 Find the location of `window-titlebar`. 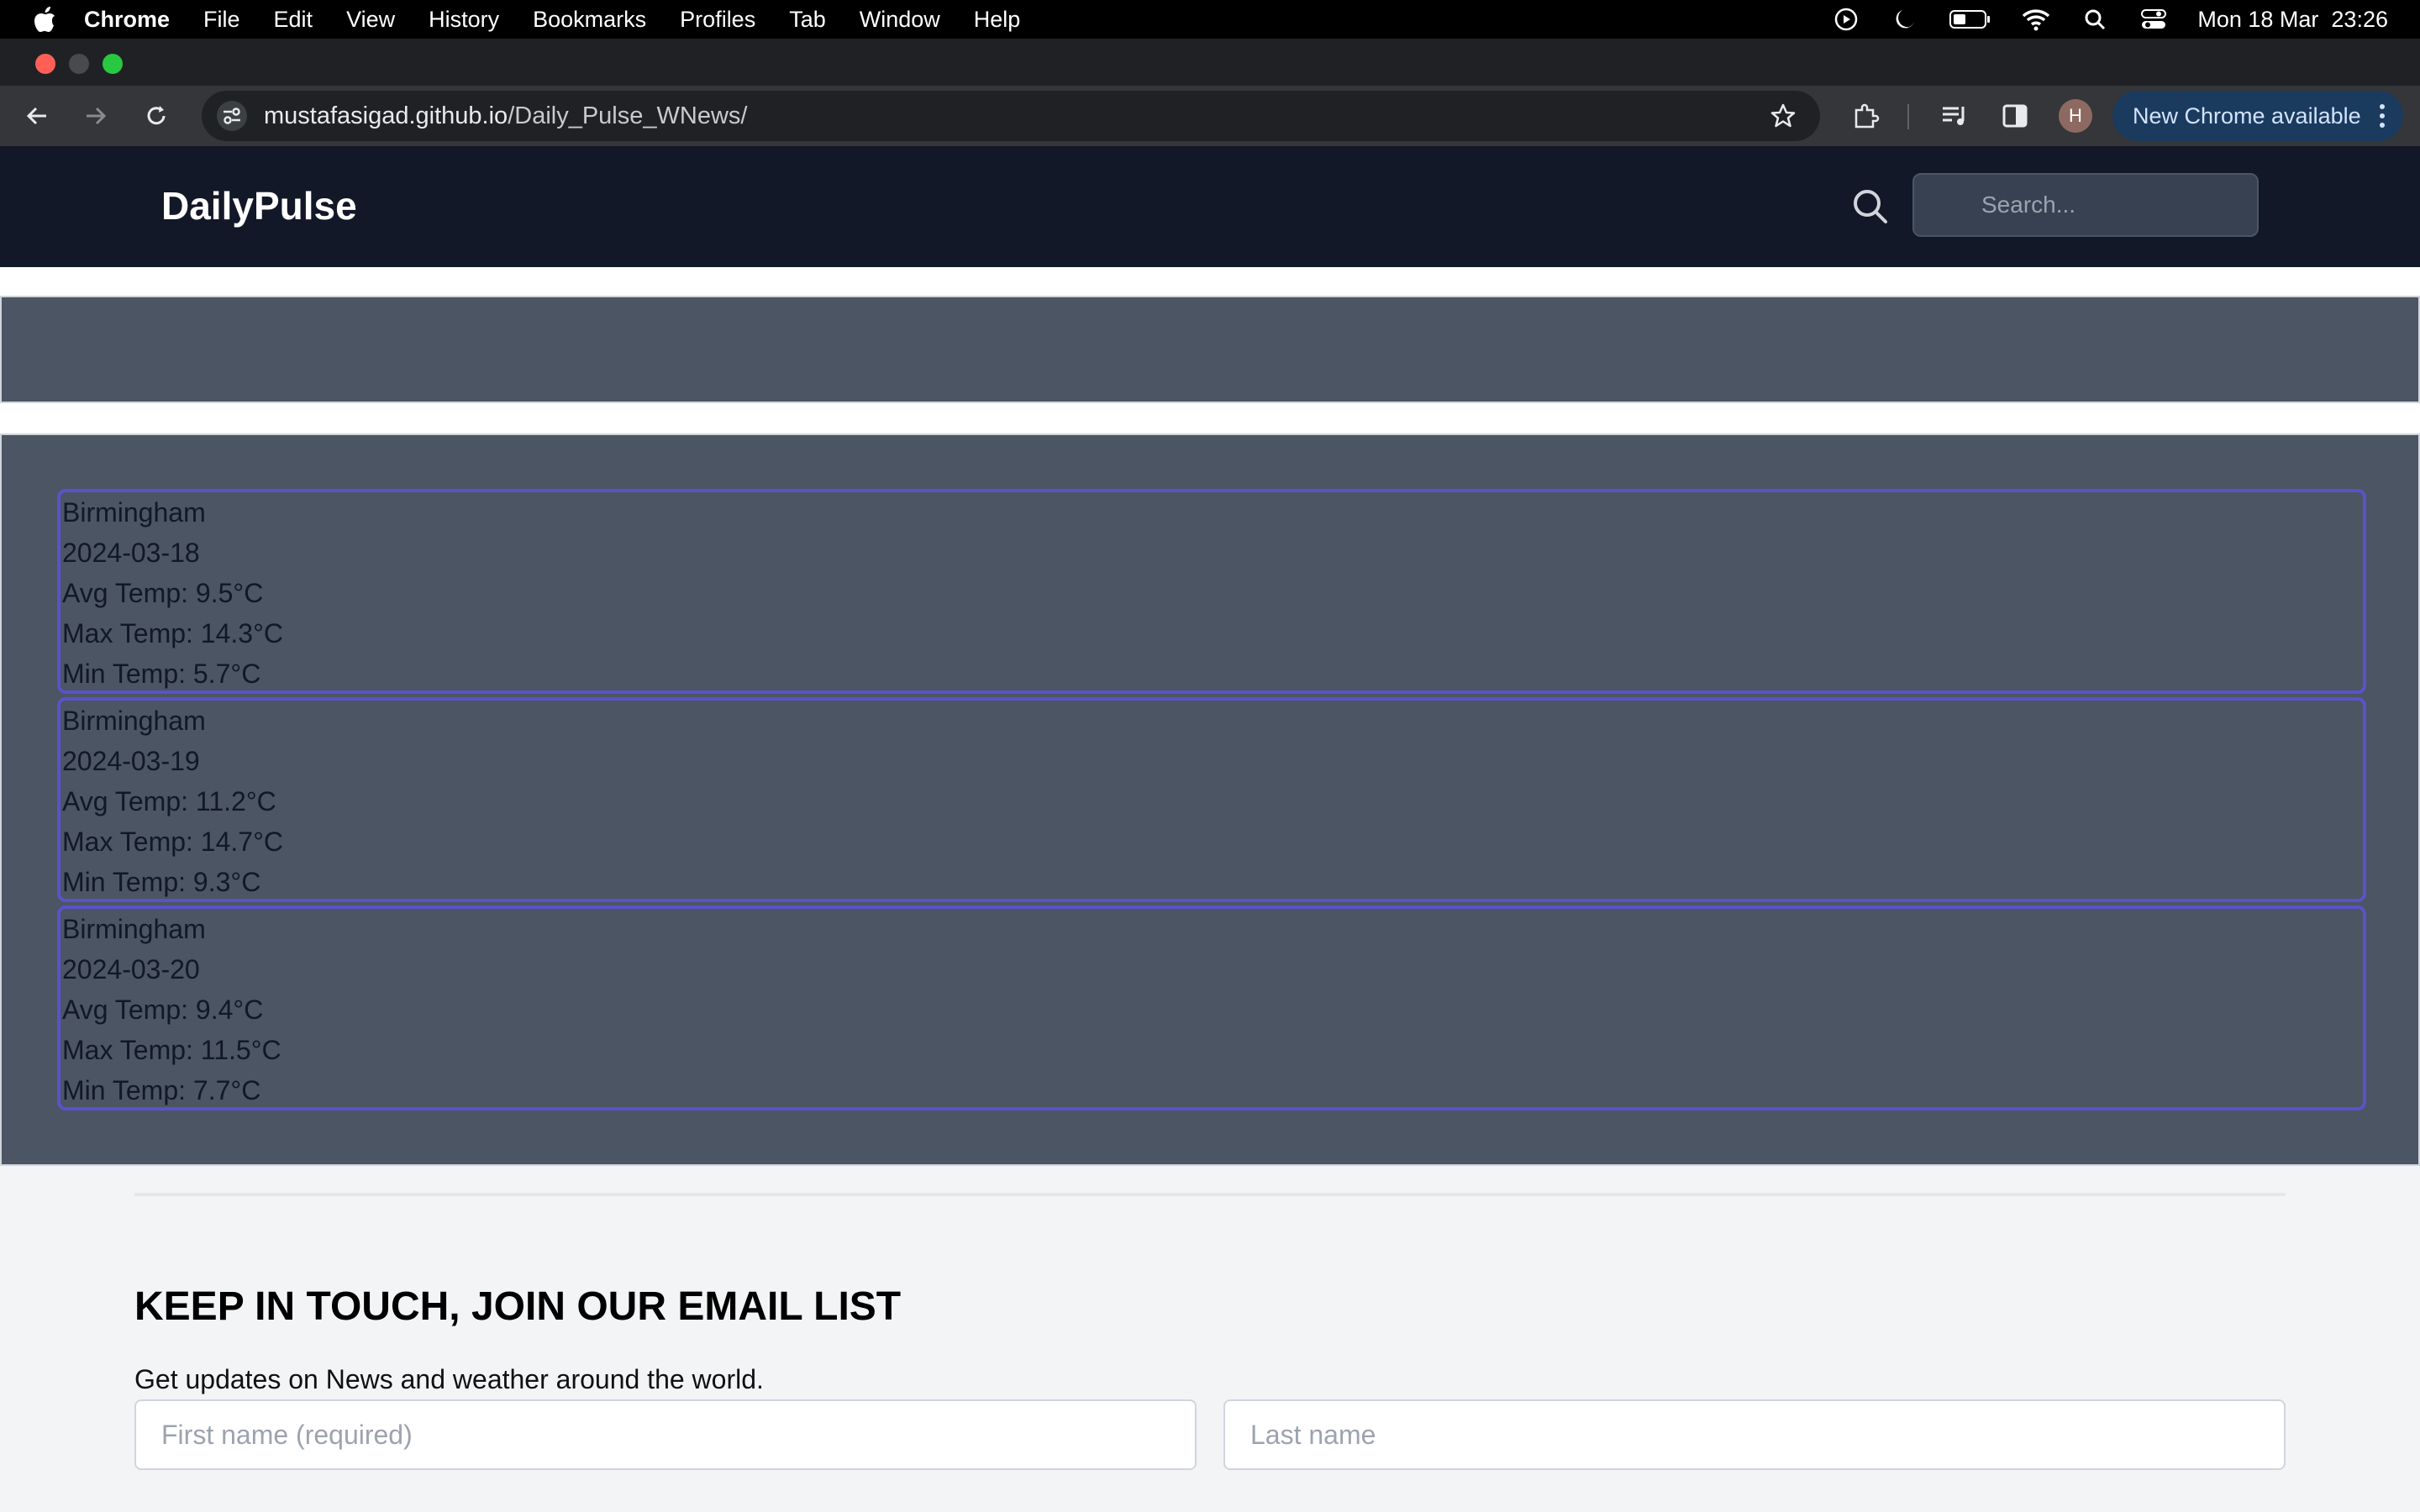

window-titlebar is located at coordinates (1210, 62).